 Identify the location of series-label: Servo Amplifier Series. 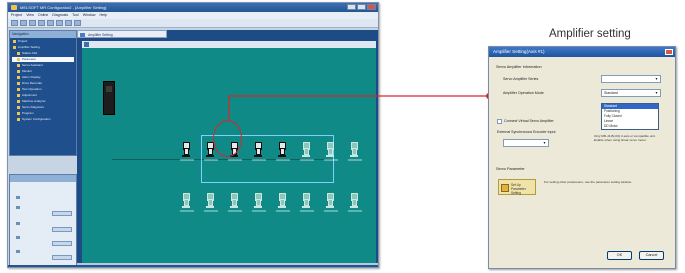
(521, 79).